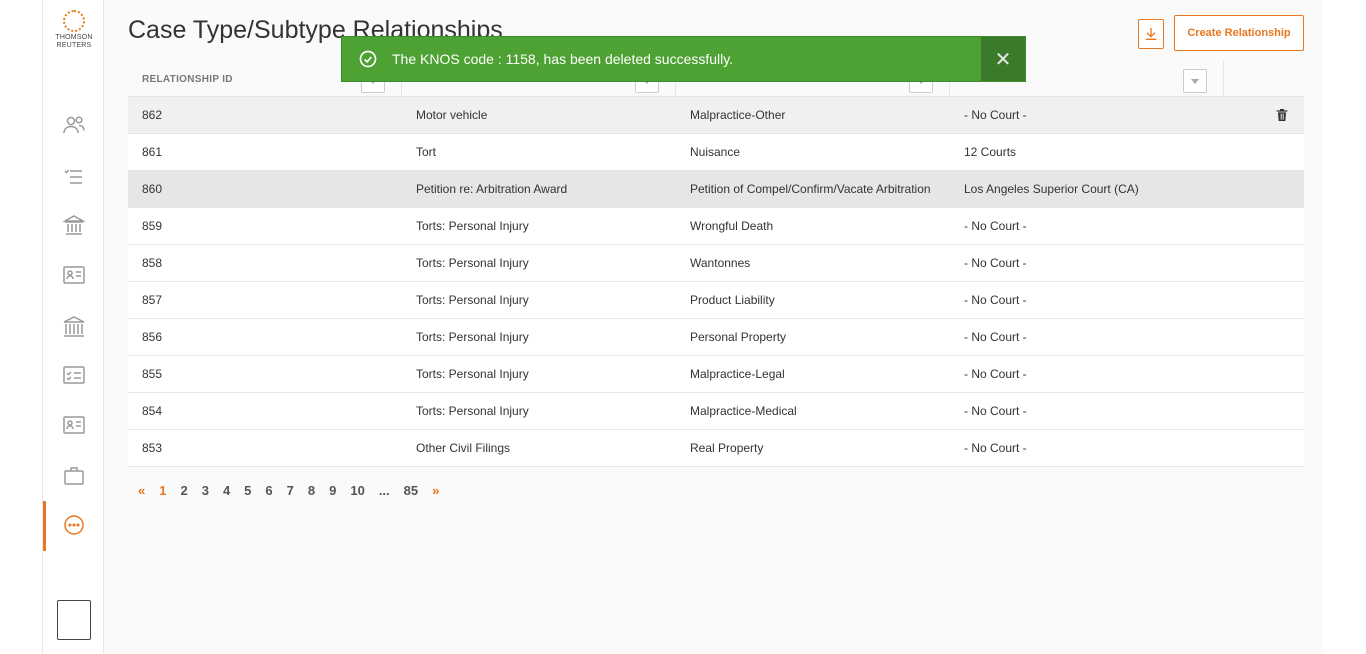 This screenshot has width=1366, height=654. I want to click on cell-subtype: Nuisance, so click(715, 152).